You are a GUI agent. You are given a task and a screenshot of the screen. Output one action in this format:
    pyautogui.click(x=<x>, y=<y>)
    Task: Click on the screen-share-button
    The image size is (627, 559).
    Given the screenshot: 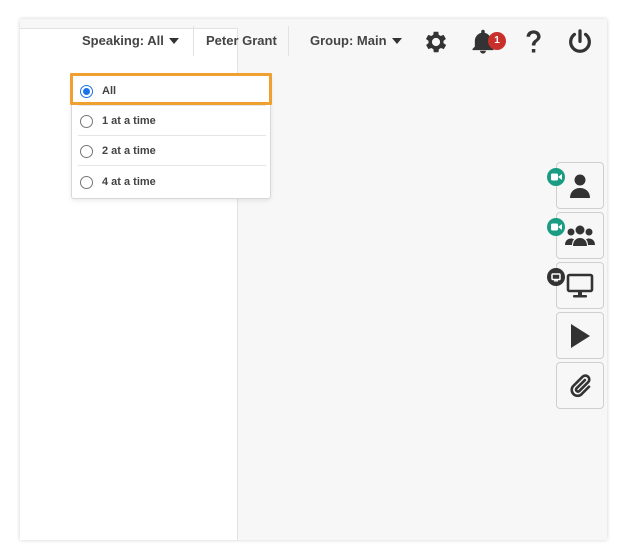 What is the action you would take?
    pyautogui.click(x=580, y=285)
    